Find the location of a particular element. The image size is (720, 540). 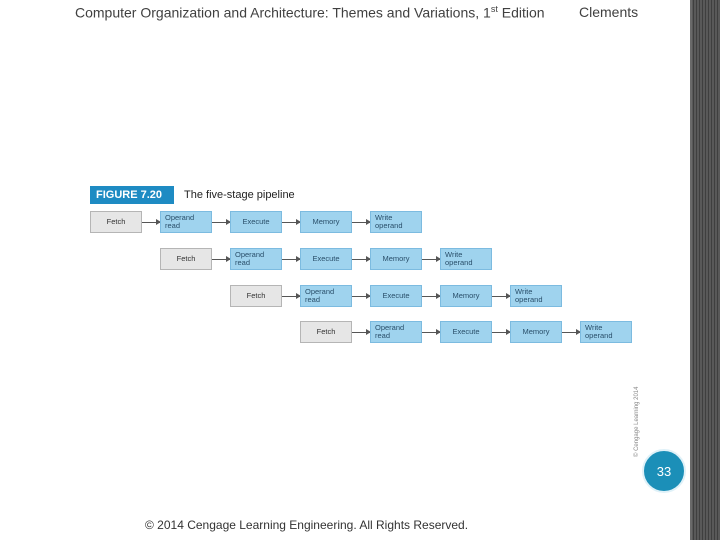

figure-credit: © Cengage Learning 2014 is located at coordinates (637, 421).